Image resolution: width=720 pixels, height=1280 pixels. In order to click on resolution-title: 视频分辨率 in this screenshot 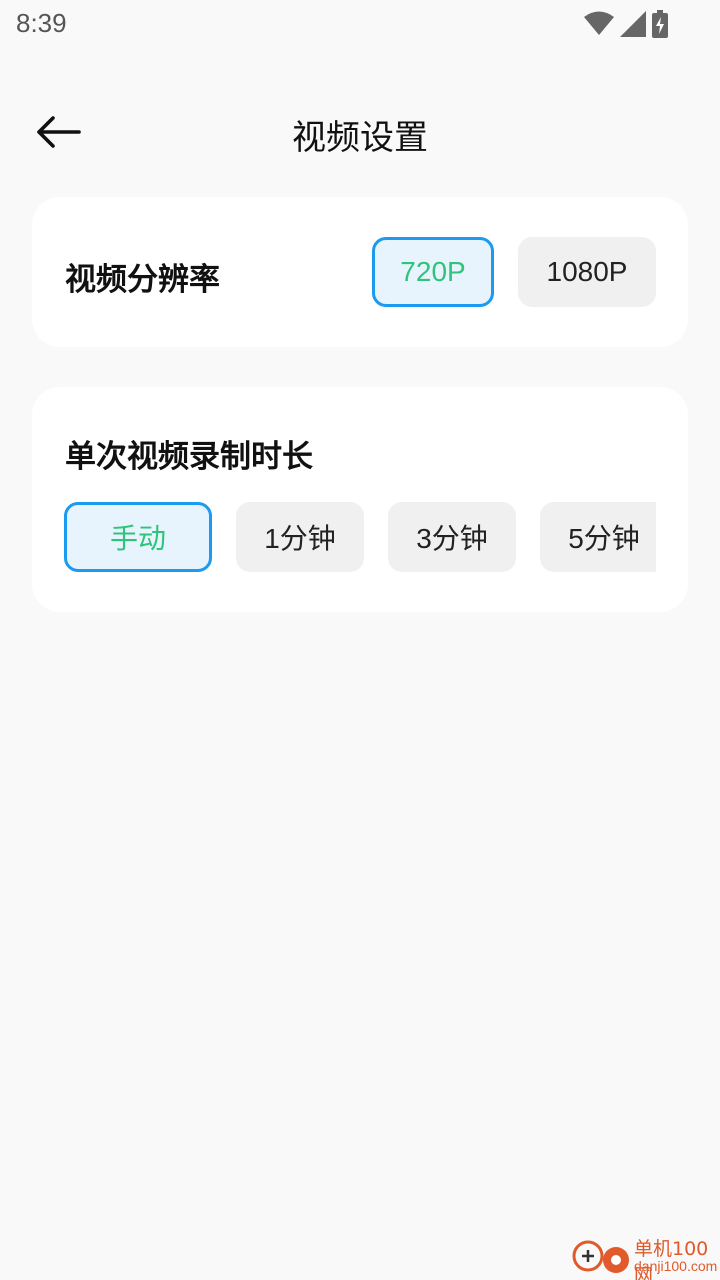, I will do `click(142, 279)`.